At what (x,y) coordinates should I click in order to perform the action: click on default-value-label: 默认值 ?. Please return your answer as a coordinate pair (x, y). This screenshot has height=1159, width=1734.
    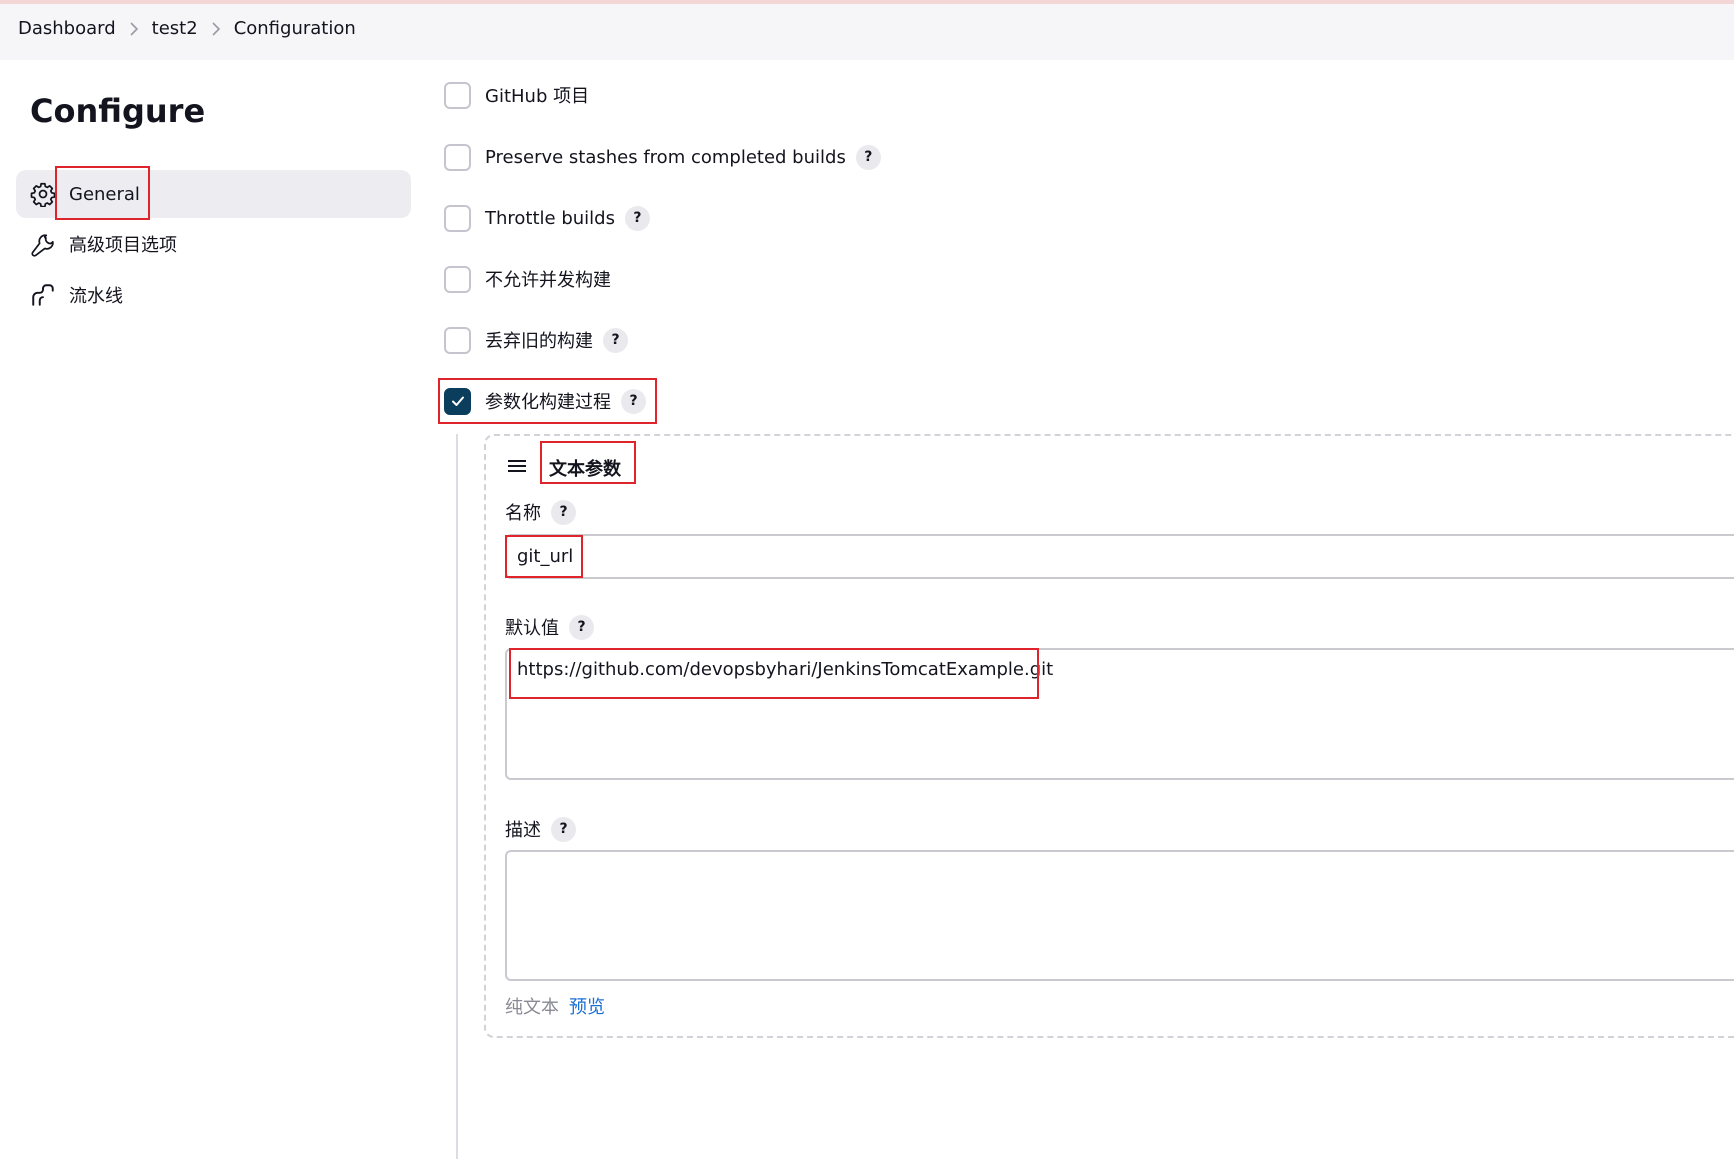
    Looking at the image, I should click on (549, 627).